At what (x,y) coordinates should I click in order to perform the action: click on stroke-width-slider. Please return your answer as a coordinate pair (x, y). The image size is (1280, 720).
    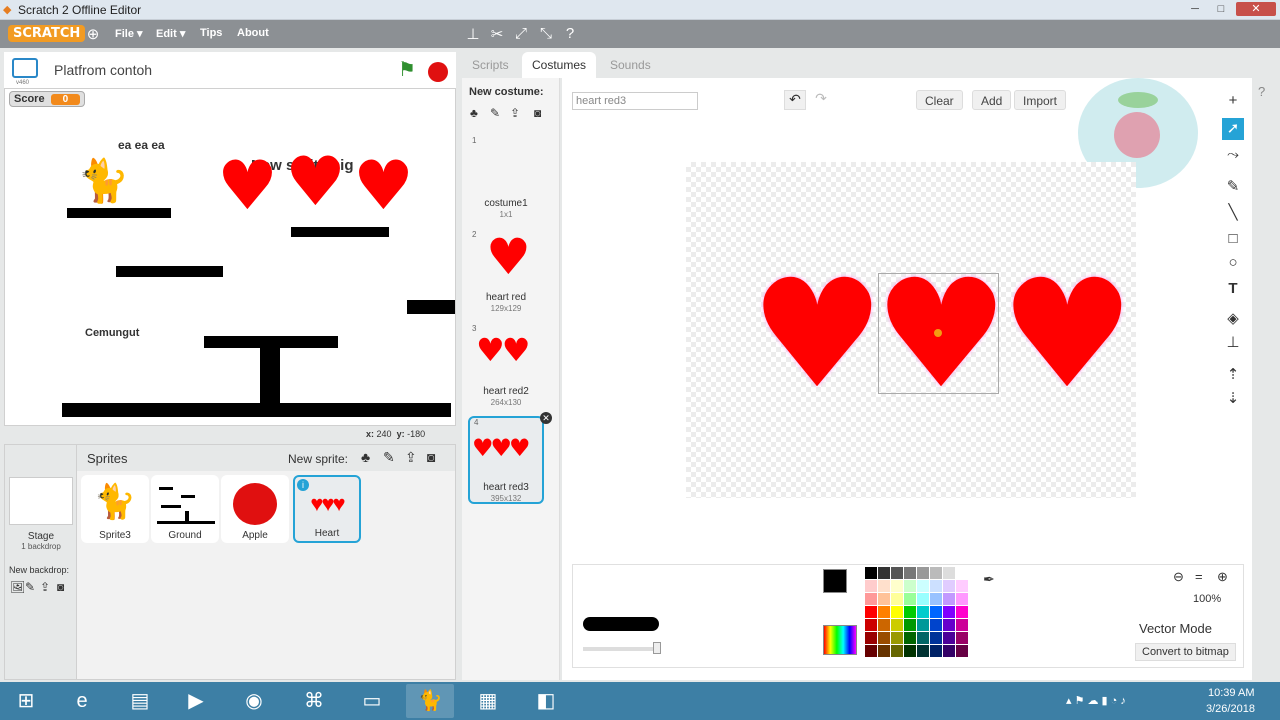
    Looking at the image, I should click on (622, 648).